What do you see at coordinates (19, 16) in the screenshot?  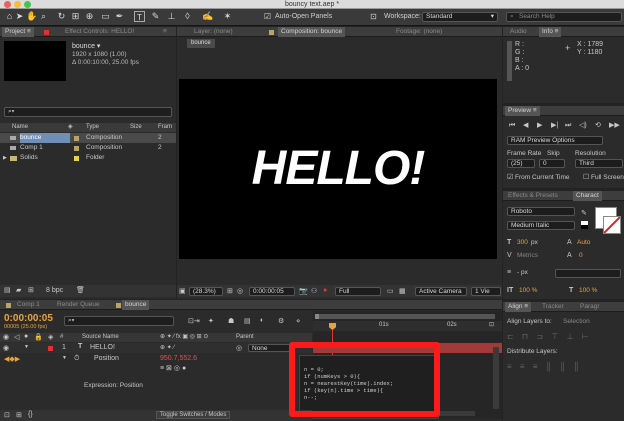 I see `selection-tool-icon: ➤` at bounding box center [19, 16].